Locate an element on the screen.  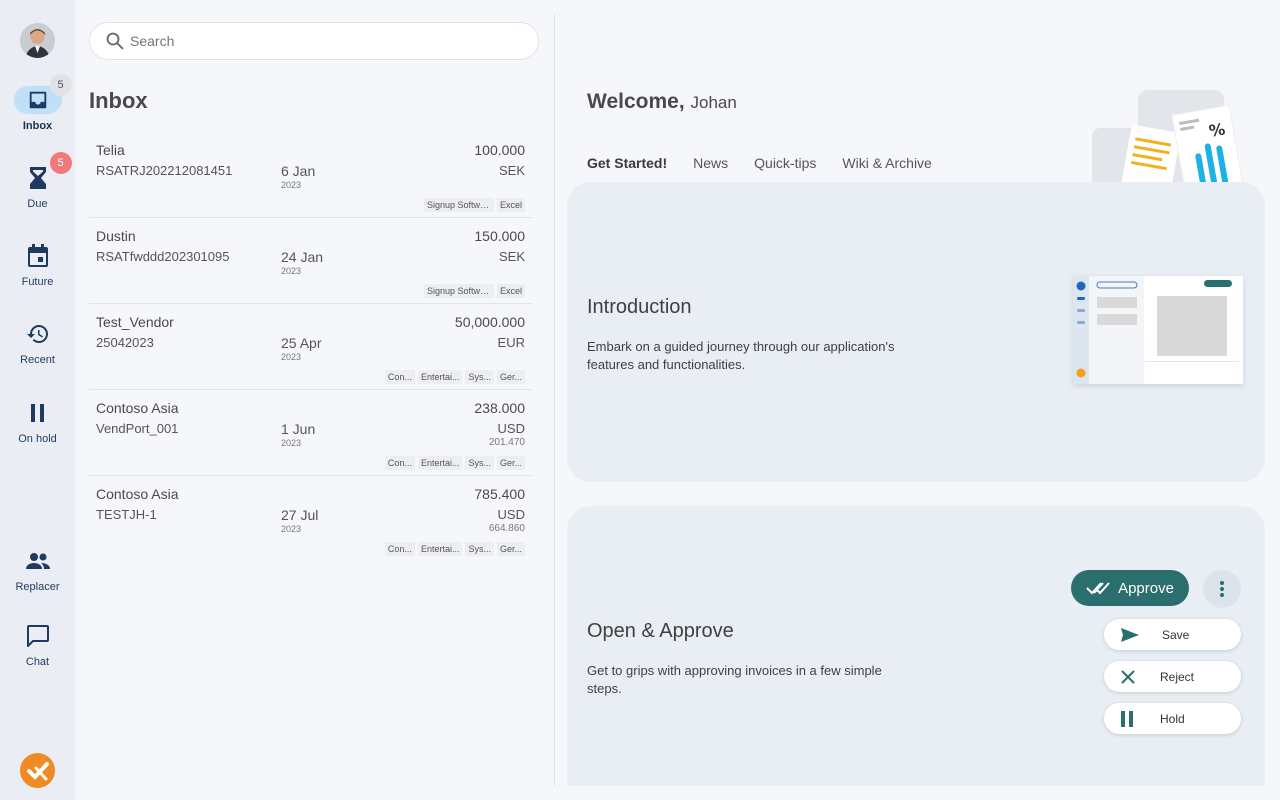
future-icon-wrap is located at coordinates (38, 256).